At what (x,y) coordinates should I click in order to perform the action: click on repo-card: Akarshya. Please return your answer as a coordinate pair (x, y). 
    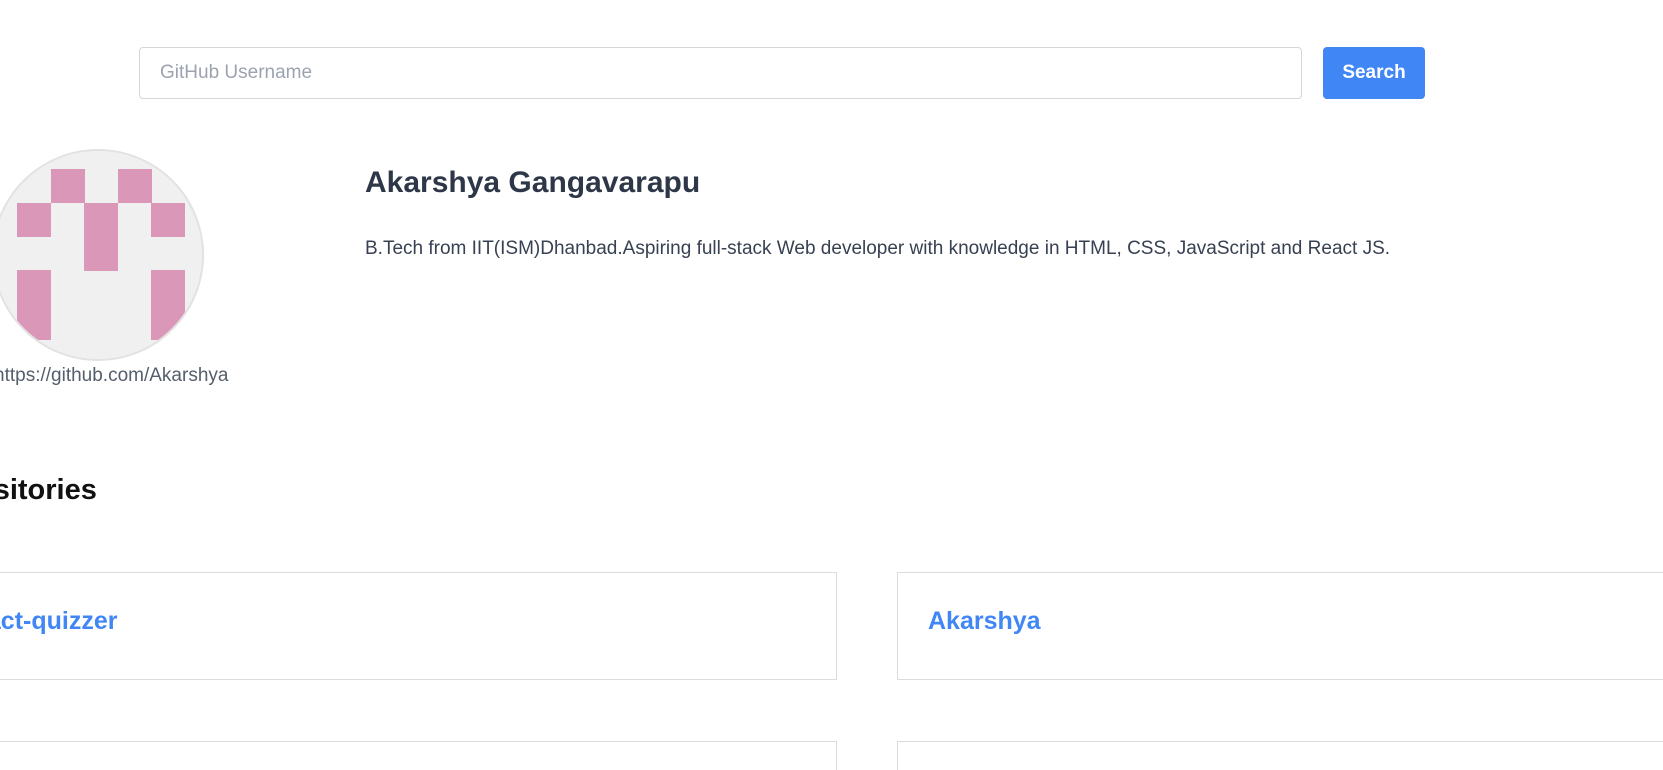
    Looking at the image, I should click on (1280, 626).